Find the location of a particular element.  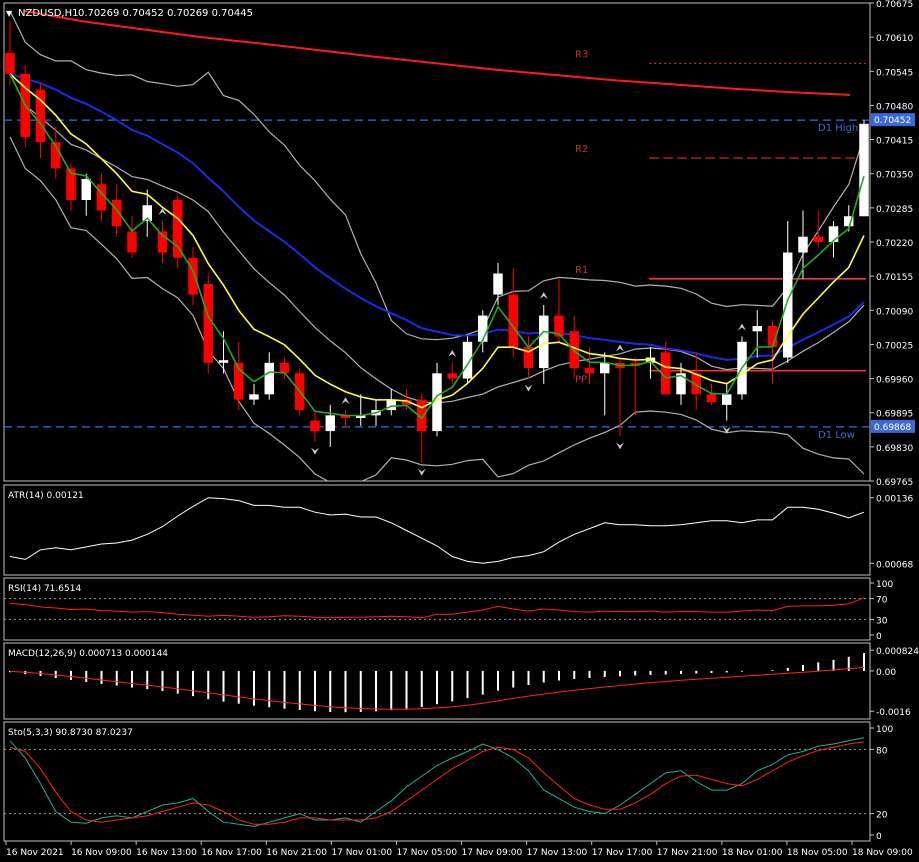

price-tick-label: 0.70415 is located at coordinates (894, 142).